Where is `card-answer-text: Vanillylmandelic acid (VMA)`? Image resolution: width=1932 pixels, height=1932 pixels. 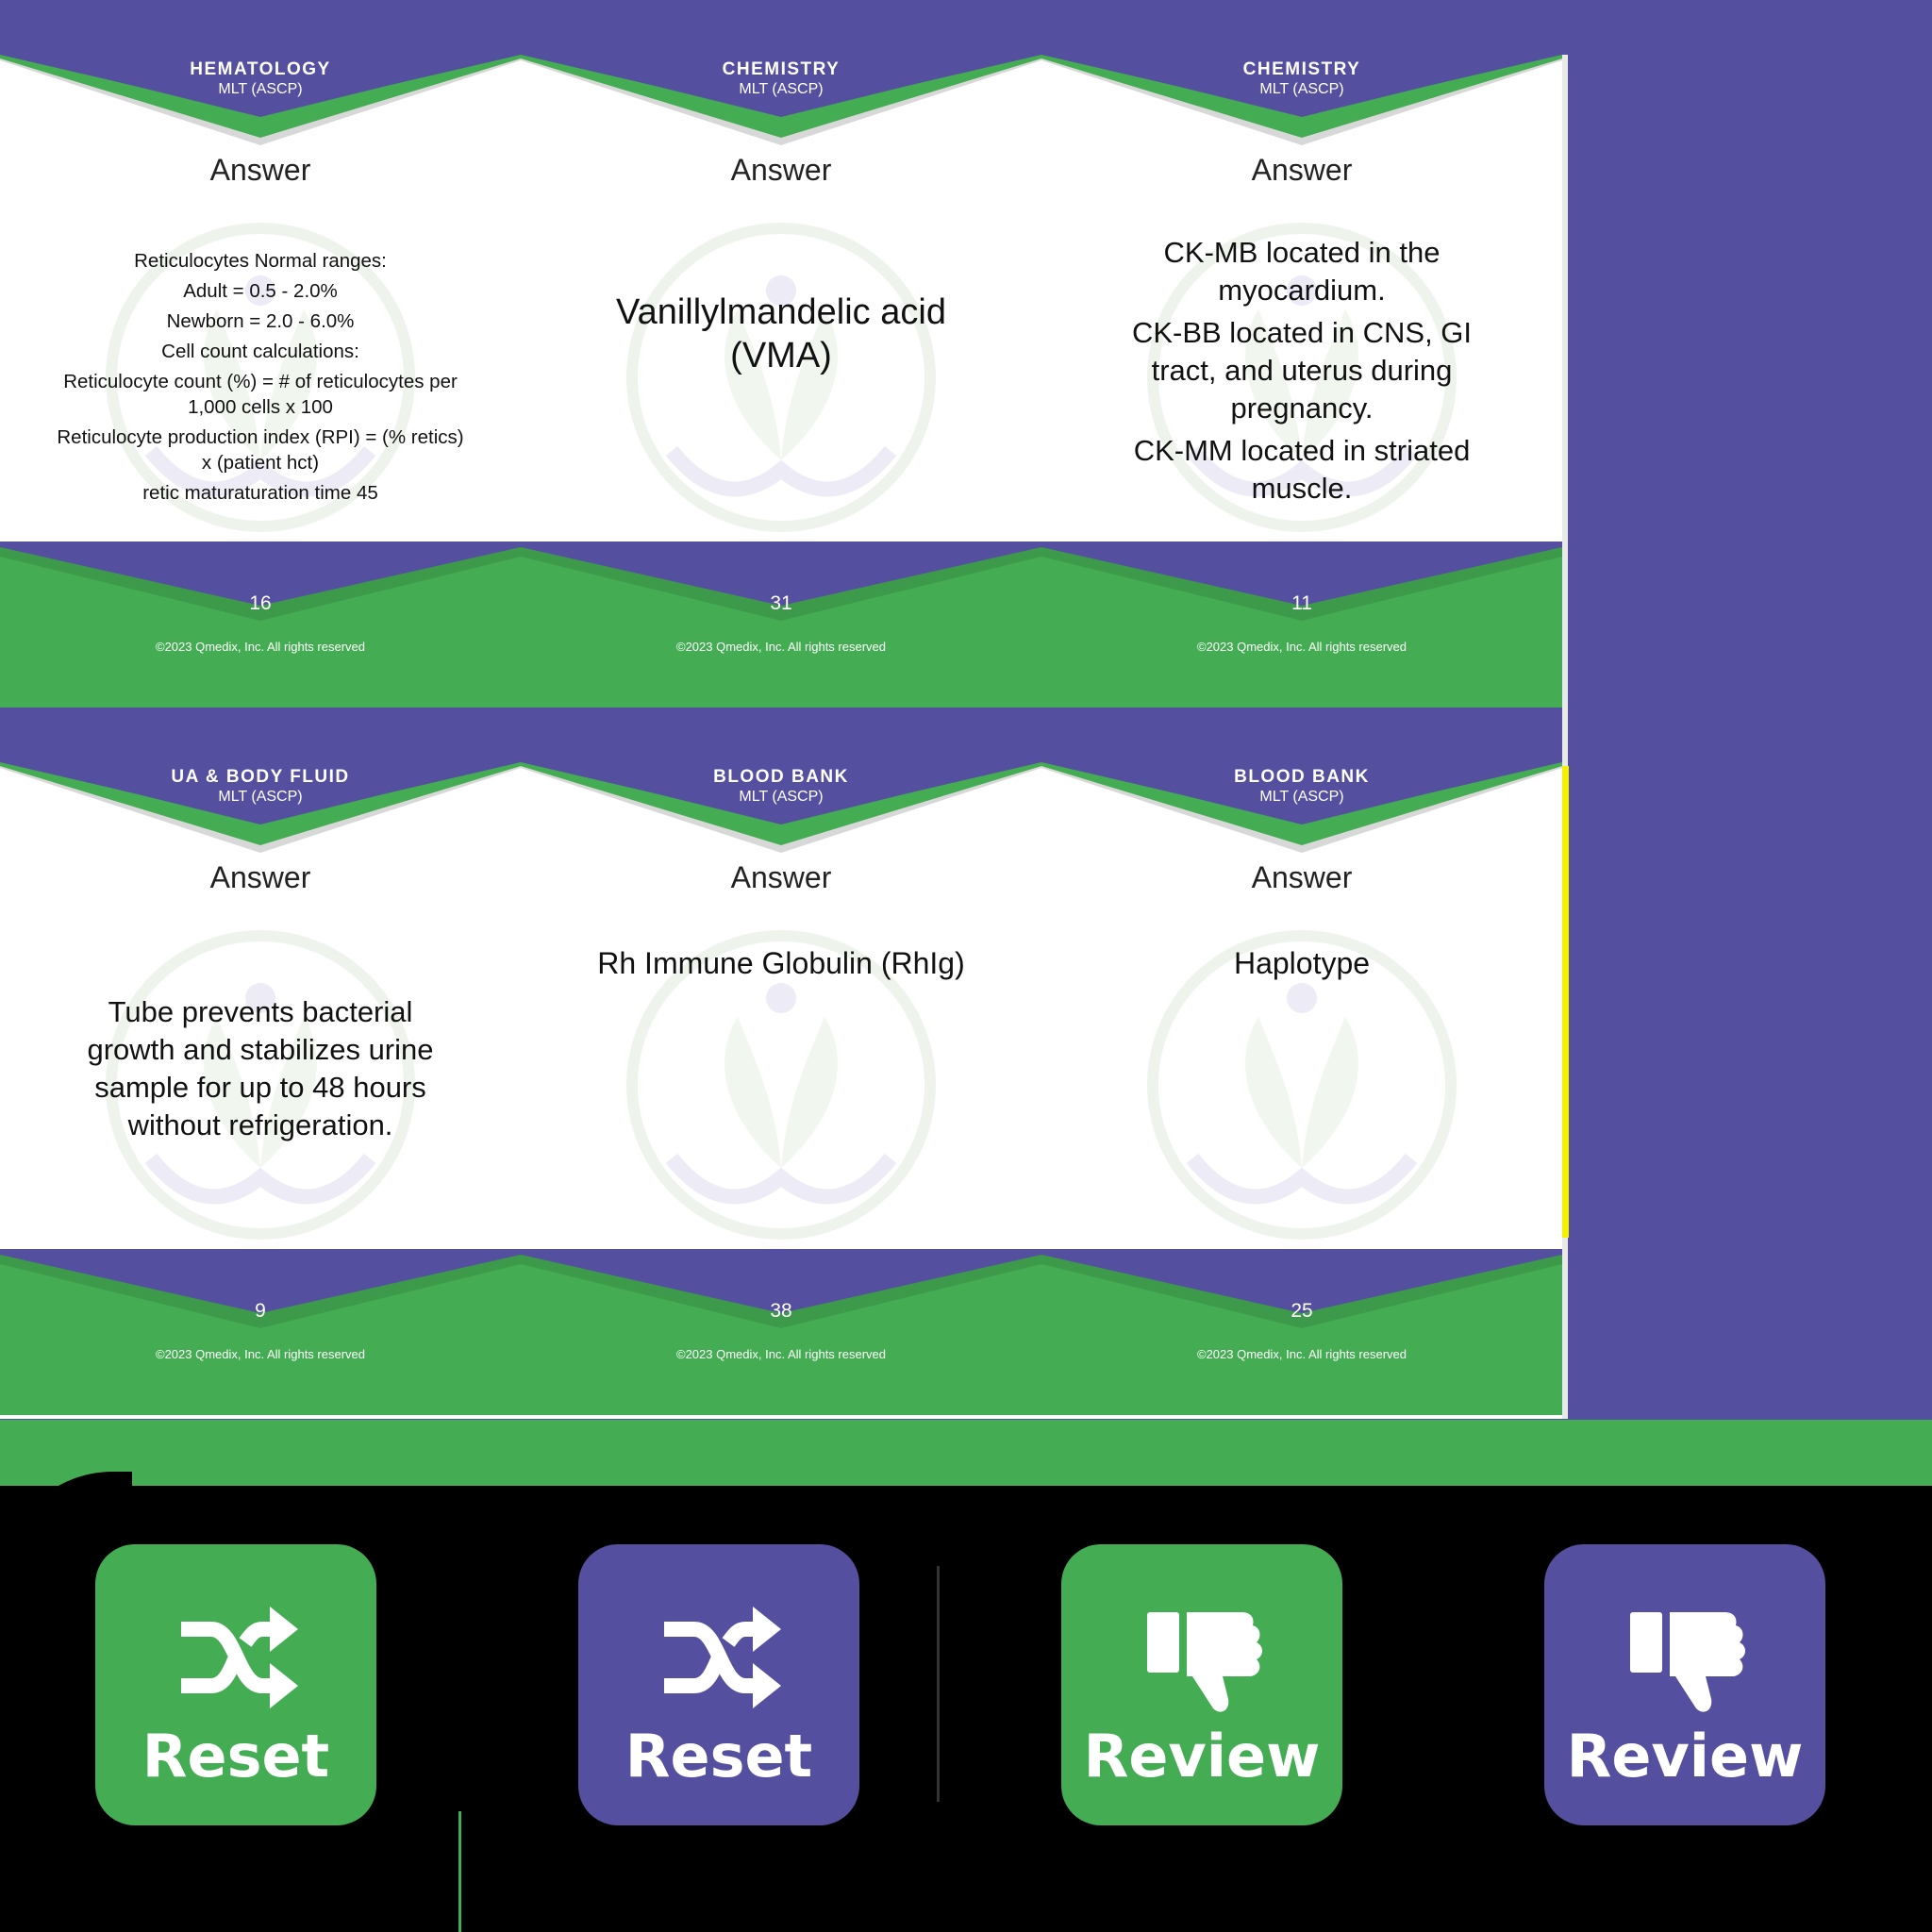 card-answer-text: Vanillylmandelic acid (VMA) is located at coordinates (781, 334).